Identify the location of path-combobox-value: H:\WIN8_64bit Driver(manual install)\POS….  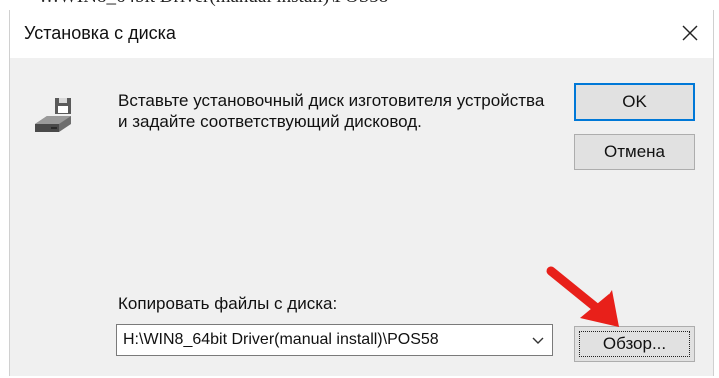
(281, 339).